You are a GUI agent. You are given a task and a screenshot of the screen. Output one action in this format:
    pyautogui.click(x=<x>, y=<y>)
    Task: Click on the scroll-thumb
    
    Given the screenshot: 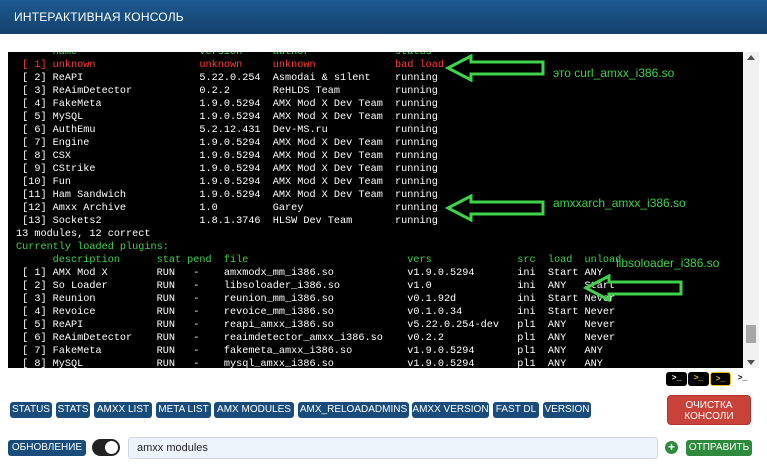 What is the action you would take?
    pyautogui.click(x=751, y=334)
    